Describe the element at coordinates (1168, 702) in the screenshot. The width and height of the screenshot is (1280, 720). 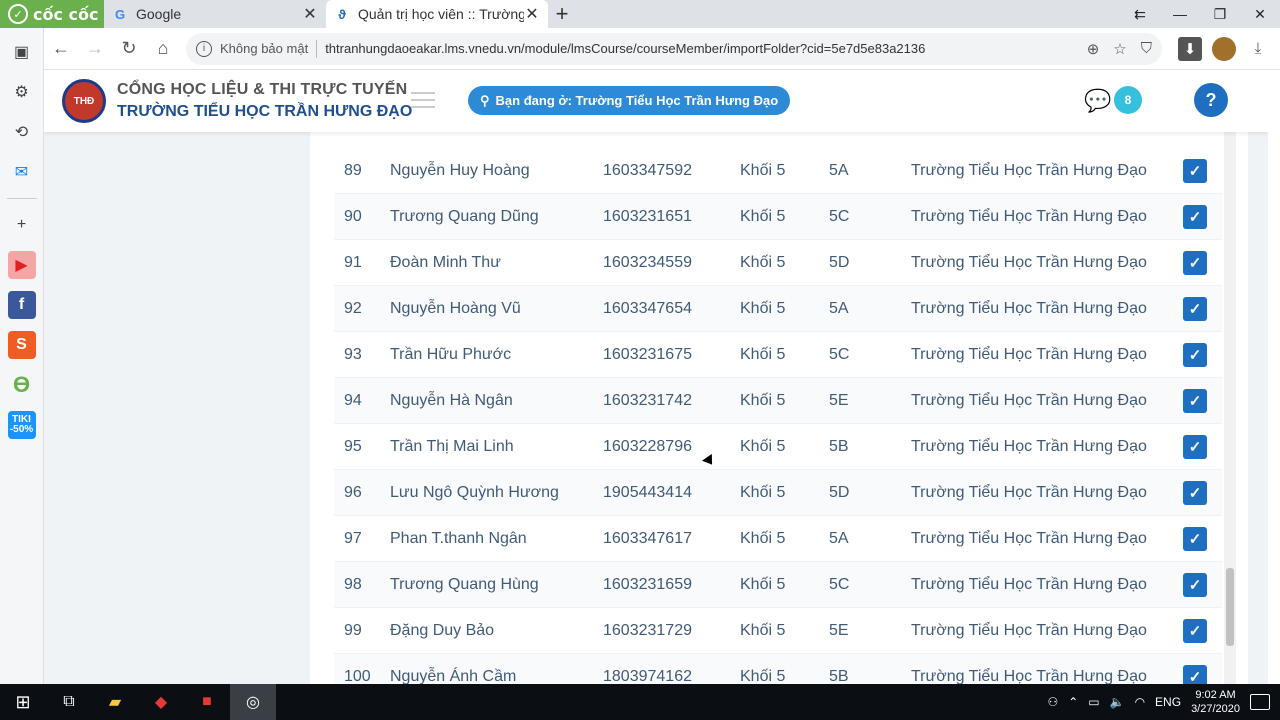
I see `language-indicator: ENG` at that location.